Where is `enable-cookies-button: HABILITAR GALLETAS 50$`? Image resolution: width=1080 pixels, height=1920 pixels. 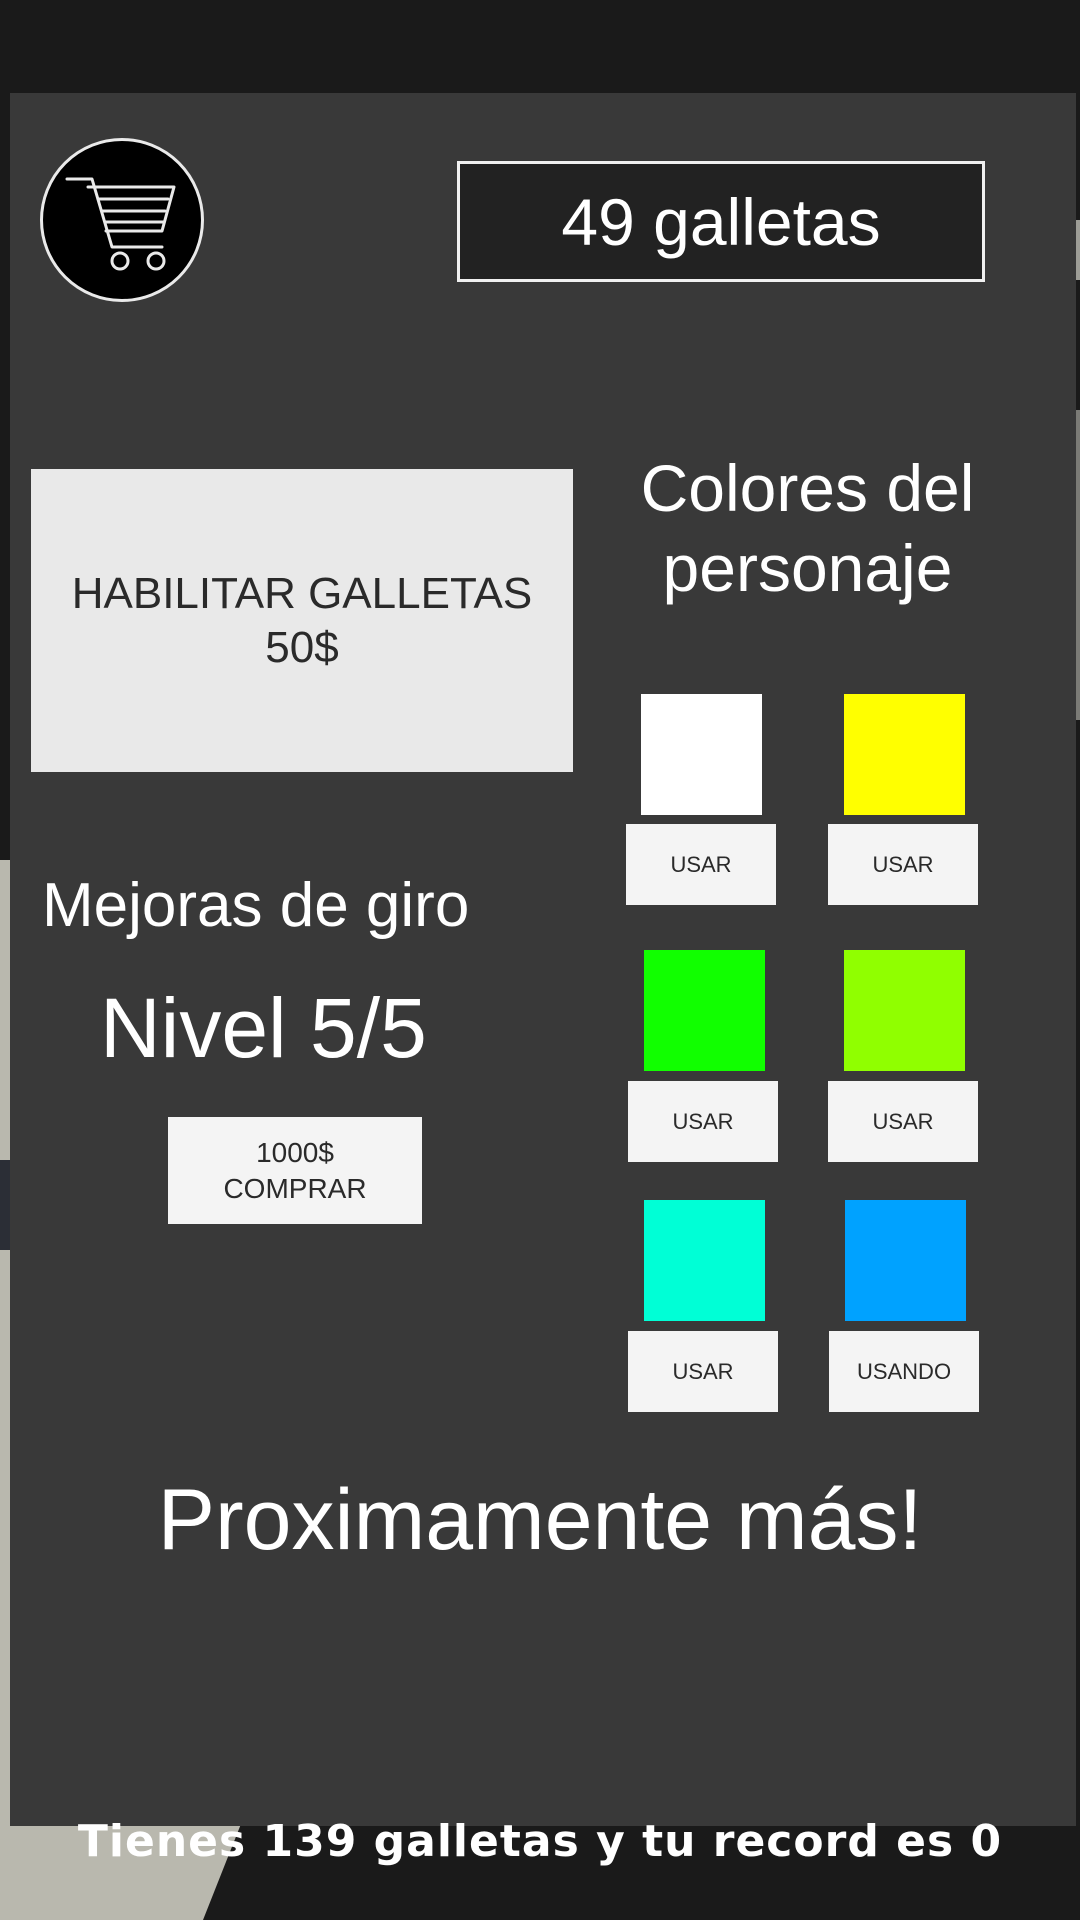 enable-cookies-button: HABILITAR GALLETAS 50$ is located at coordinates (302, 620).